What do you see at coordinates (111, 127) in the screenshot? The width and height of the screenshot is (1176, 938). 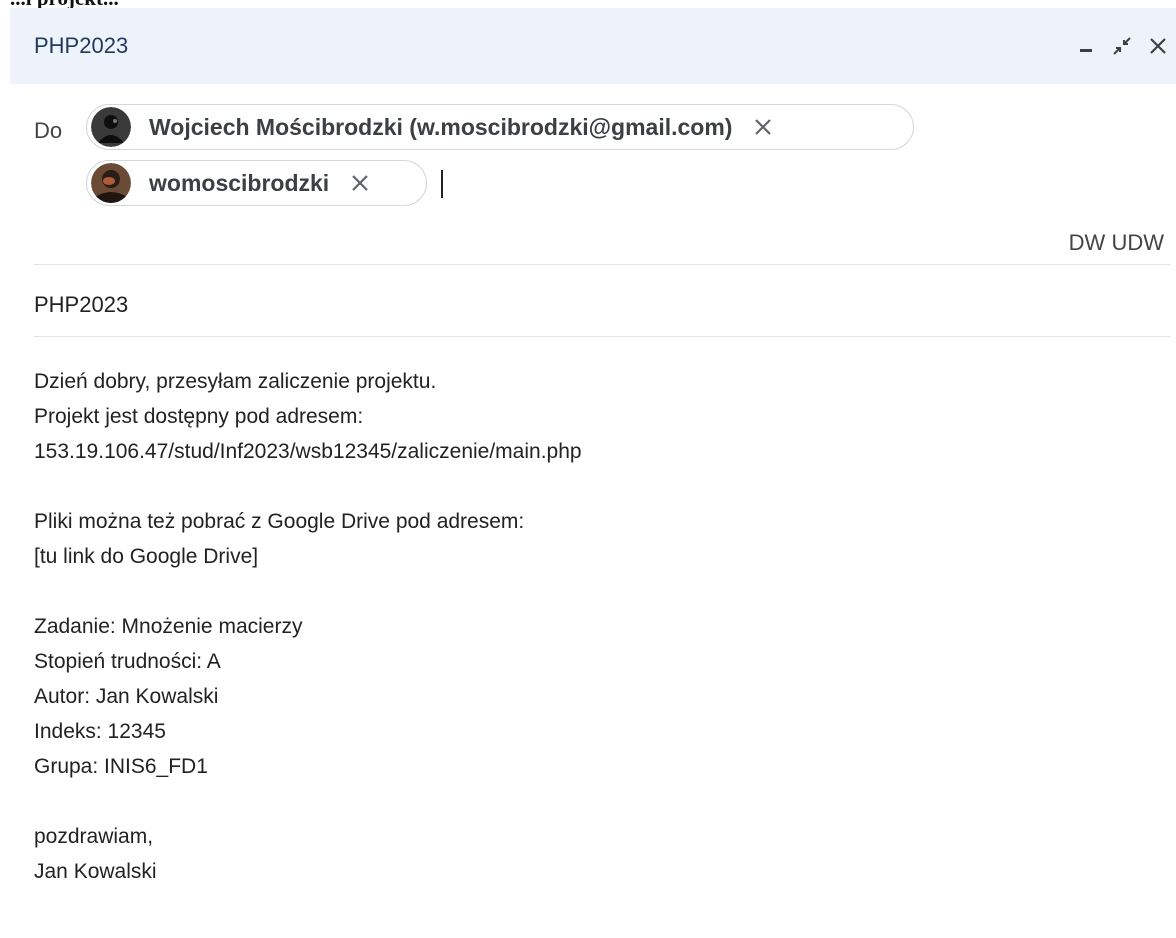 I see `person-avatar-dark` at bounding box center [111, 127].